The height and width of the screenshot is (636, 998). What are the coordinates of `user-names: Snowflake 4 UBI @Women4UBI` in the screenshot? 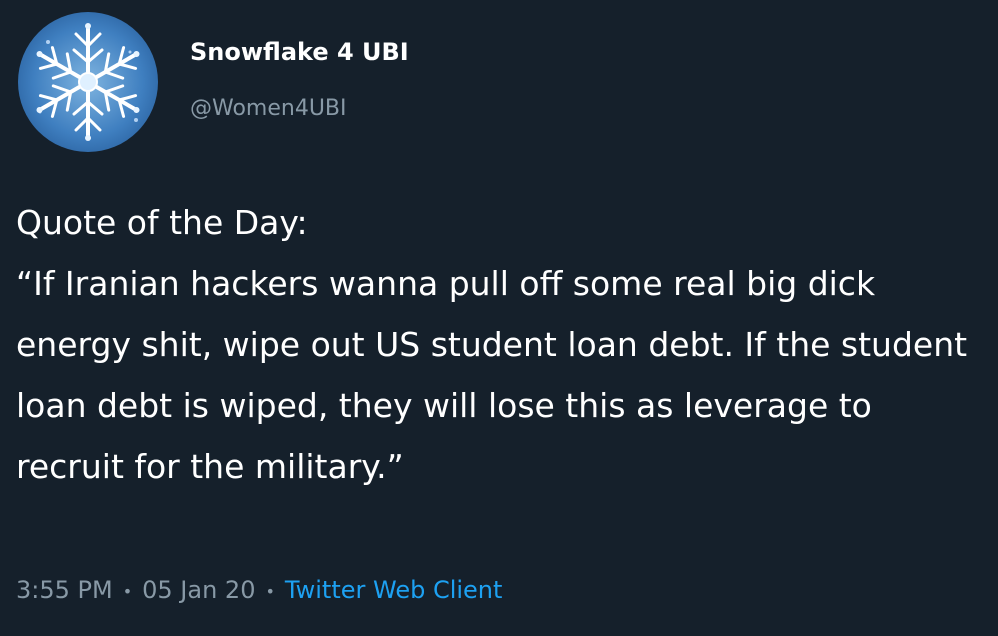 It's located at (299, 79).